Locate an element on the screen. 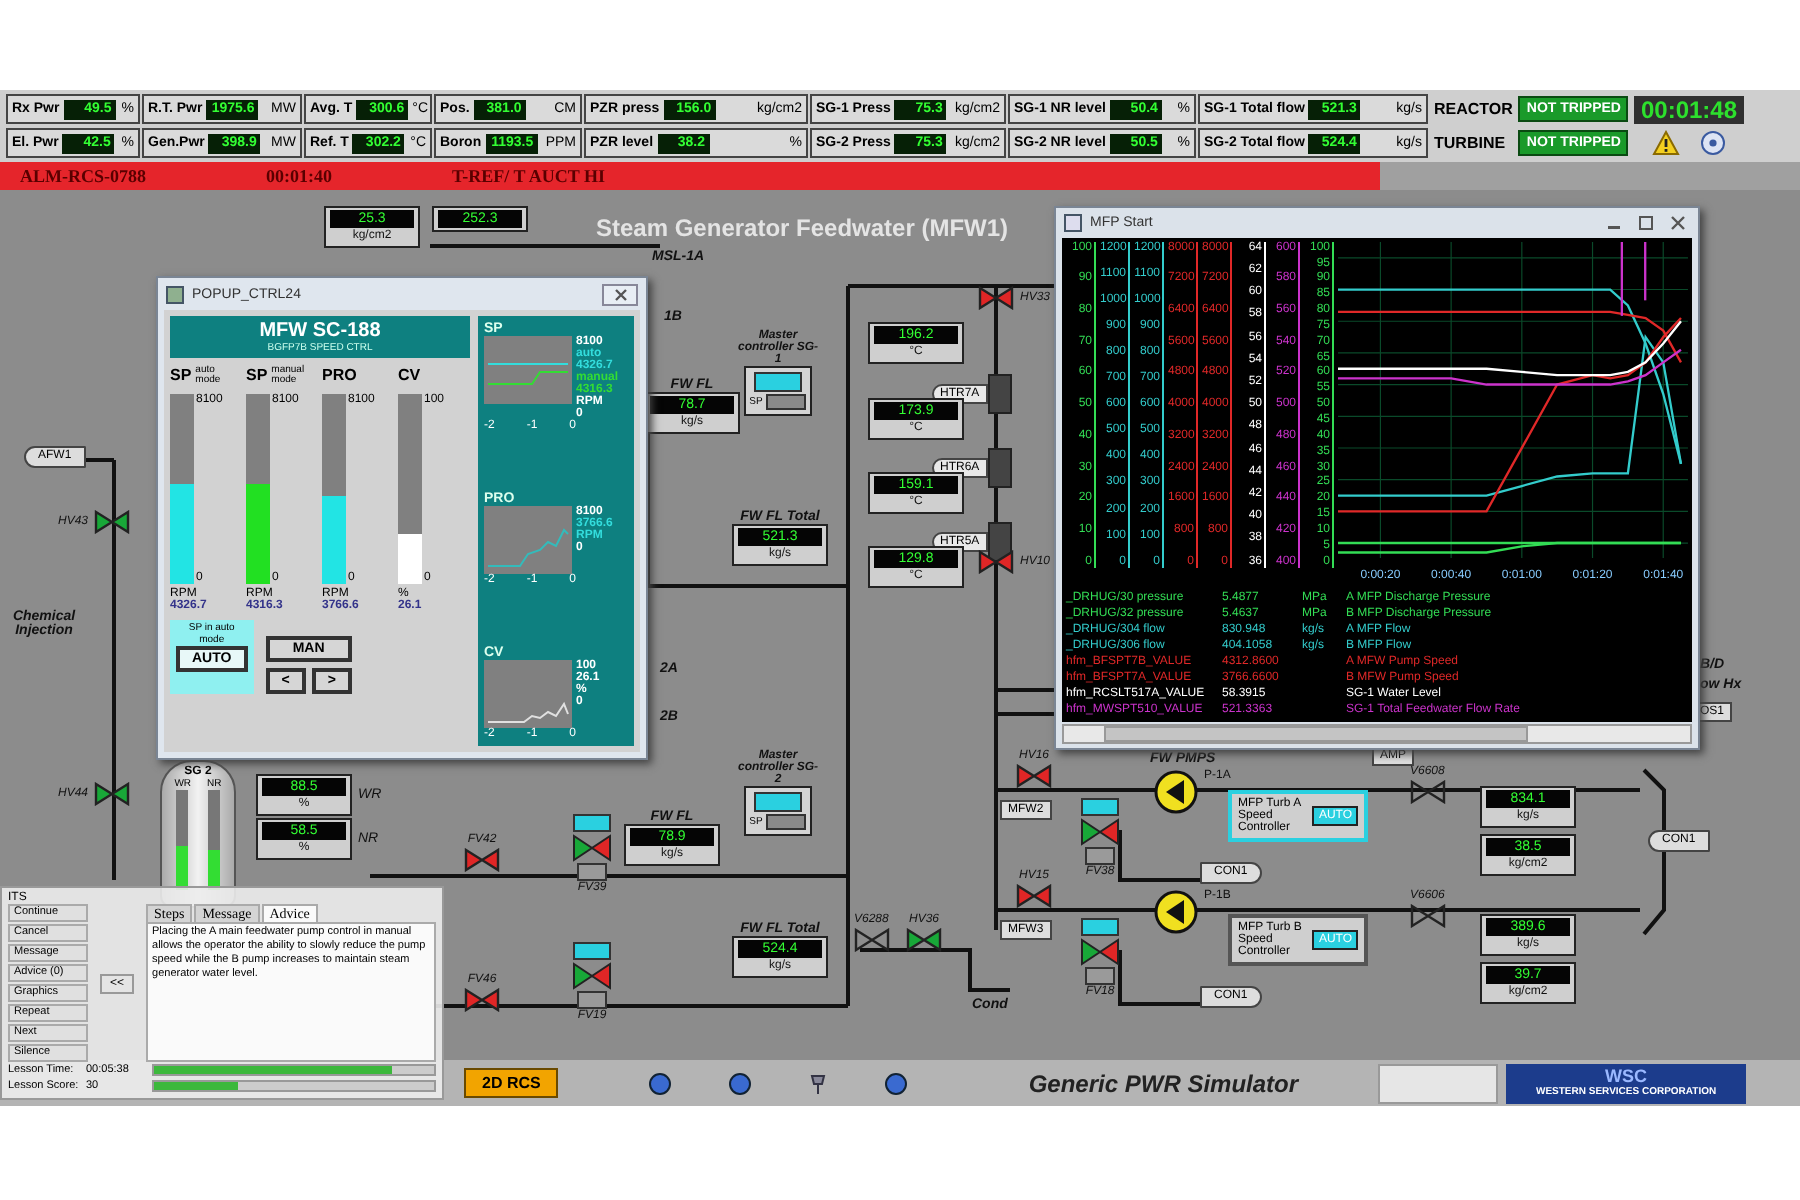 Image resolution: width=1800 pixels, height=1200 pixels. app-title: Generic PWR Simulator is located at coordinates (1163, 1083).